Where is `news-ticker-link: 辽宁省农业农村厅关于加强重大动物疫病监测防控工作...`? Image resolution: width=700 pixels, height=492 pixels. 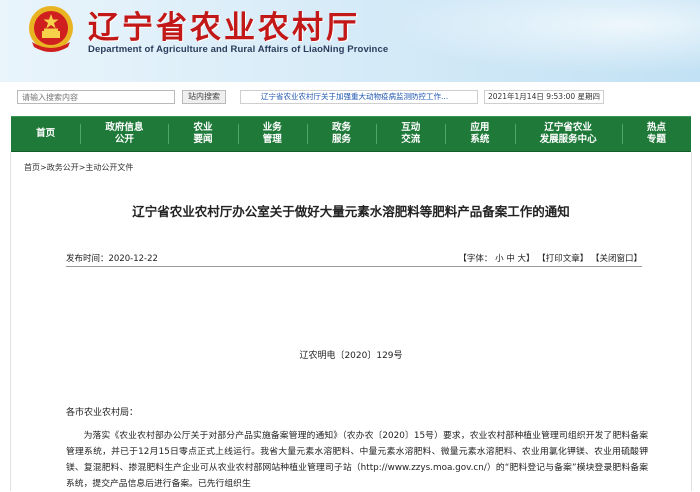 news-ticker-link: 辽宁省农业农村厅关于加强重大动物疫病监测防控工作... is located at coordinates (359, 97).